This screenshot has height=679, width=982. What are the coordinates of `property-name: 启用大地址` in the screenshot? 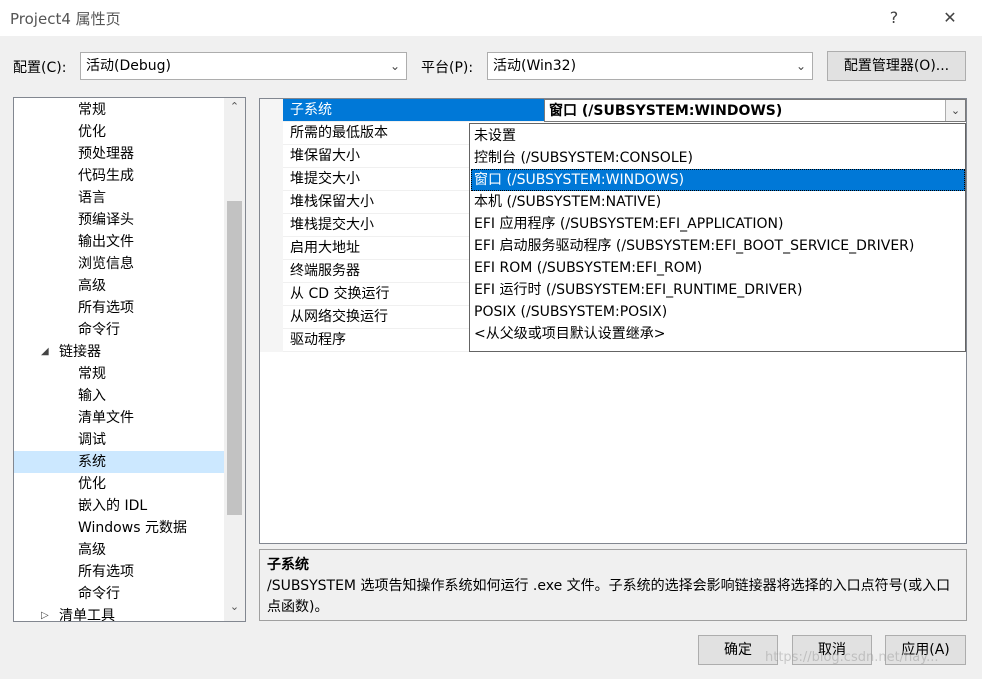 It's located at (325, 248).